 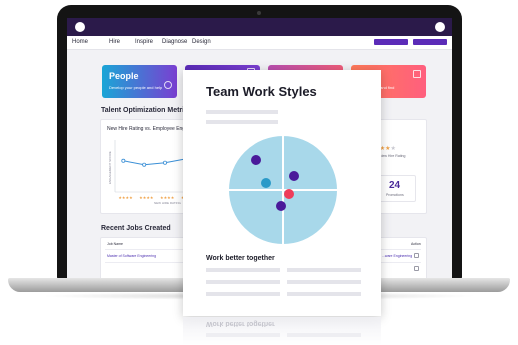 I want to click on avatar, so click(x=440, y=27).